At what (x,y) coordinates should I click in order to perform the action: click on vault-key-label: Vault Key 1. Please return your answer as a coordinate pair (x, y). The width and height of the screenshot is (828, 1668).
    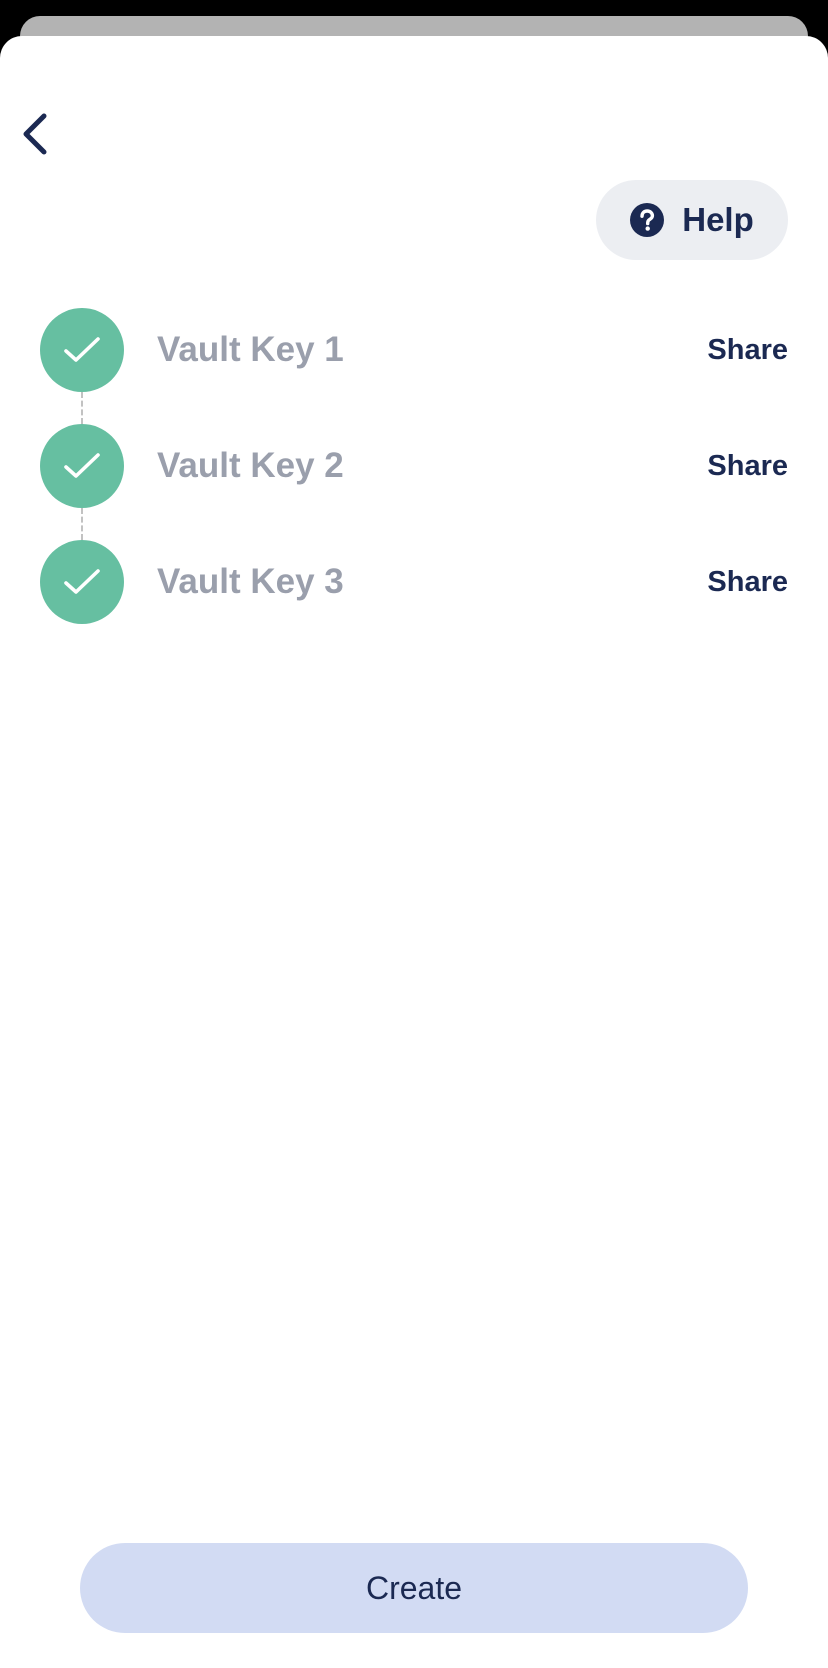
    Looking at the image, I should click on (250, 349).